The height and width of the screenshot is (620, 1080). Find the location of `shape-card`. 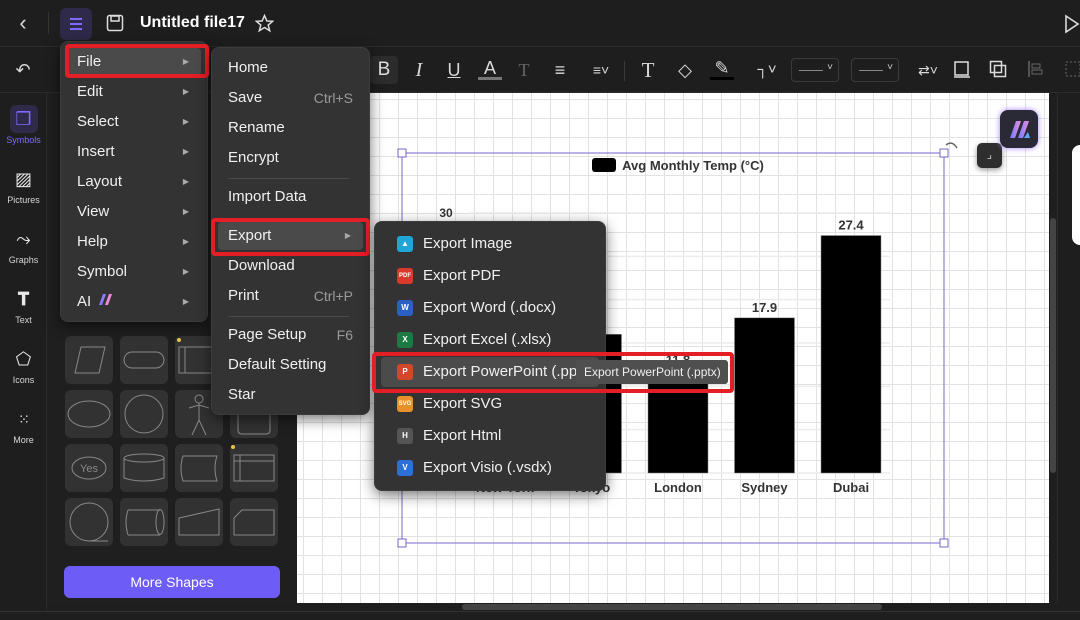

shape-card is located at coordinates (254, 522).